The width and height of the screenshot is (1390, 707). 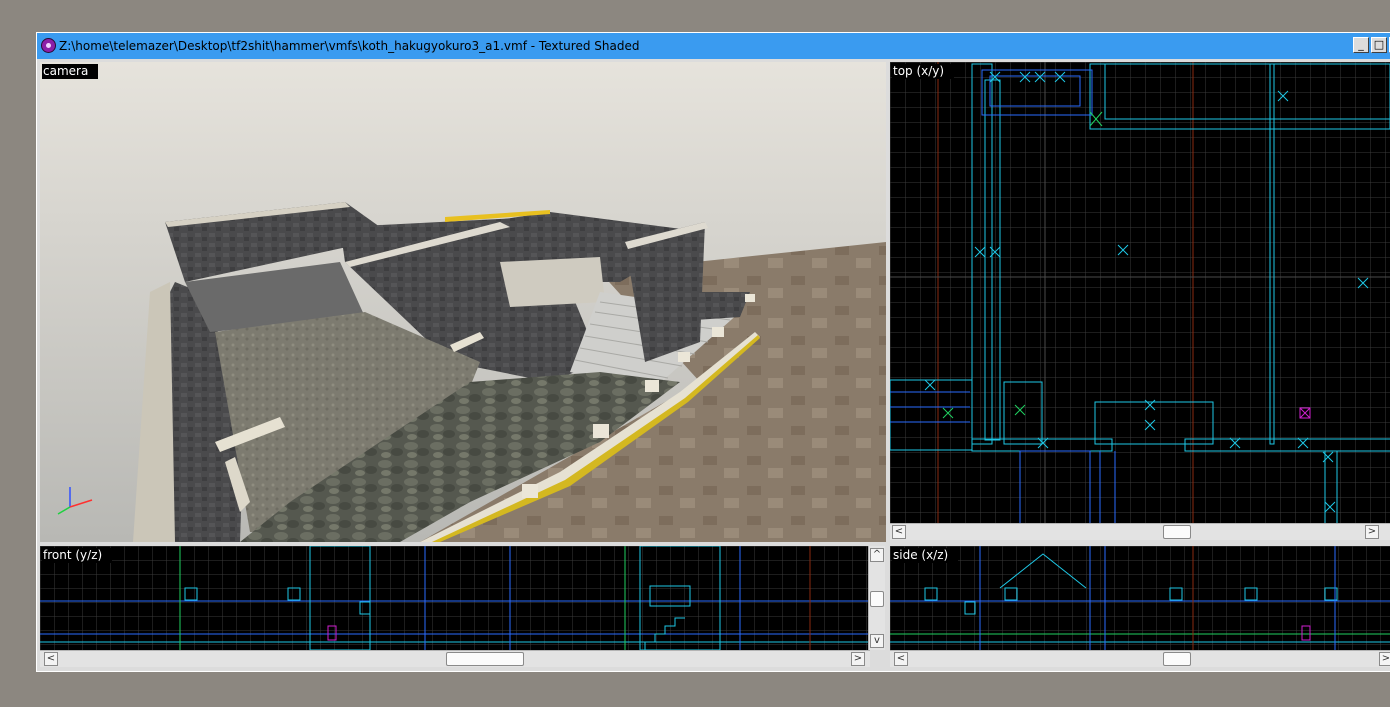 I want to click on scroll-thumb-vertical, so click(x=877, y=599).